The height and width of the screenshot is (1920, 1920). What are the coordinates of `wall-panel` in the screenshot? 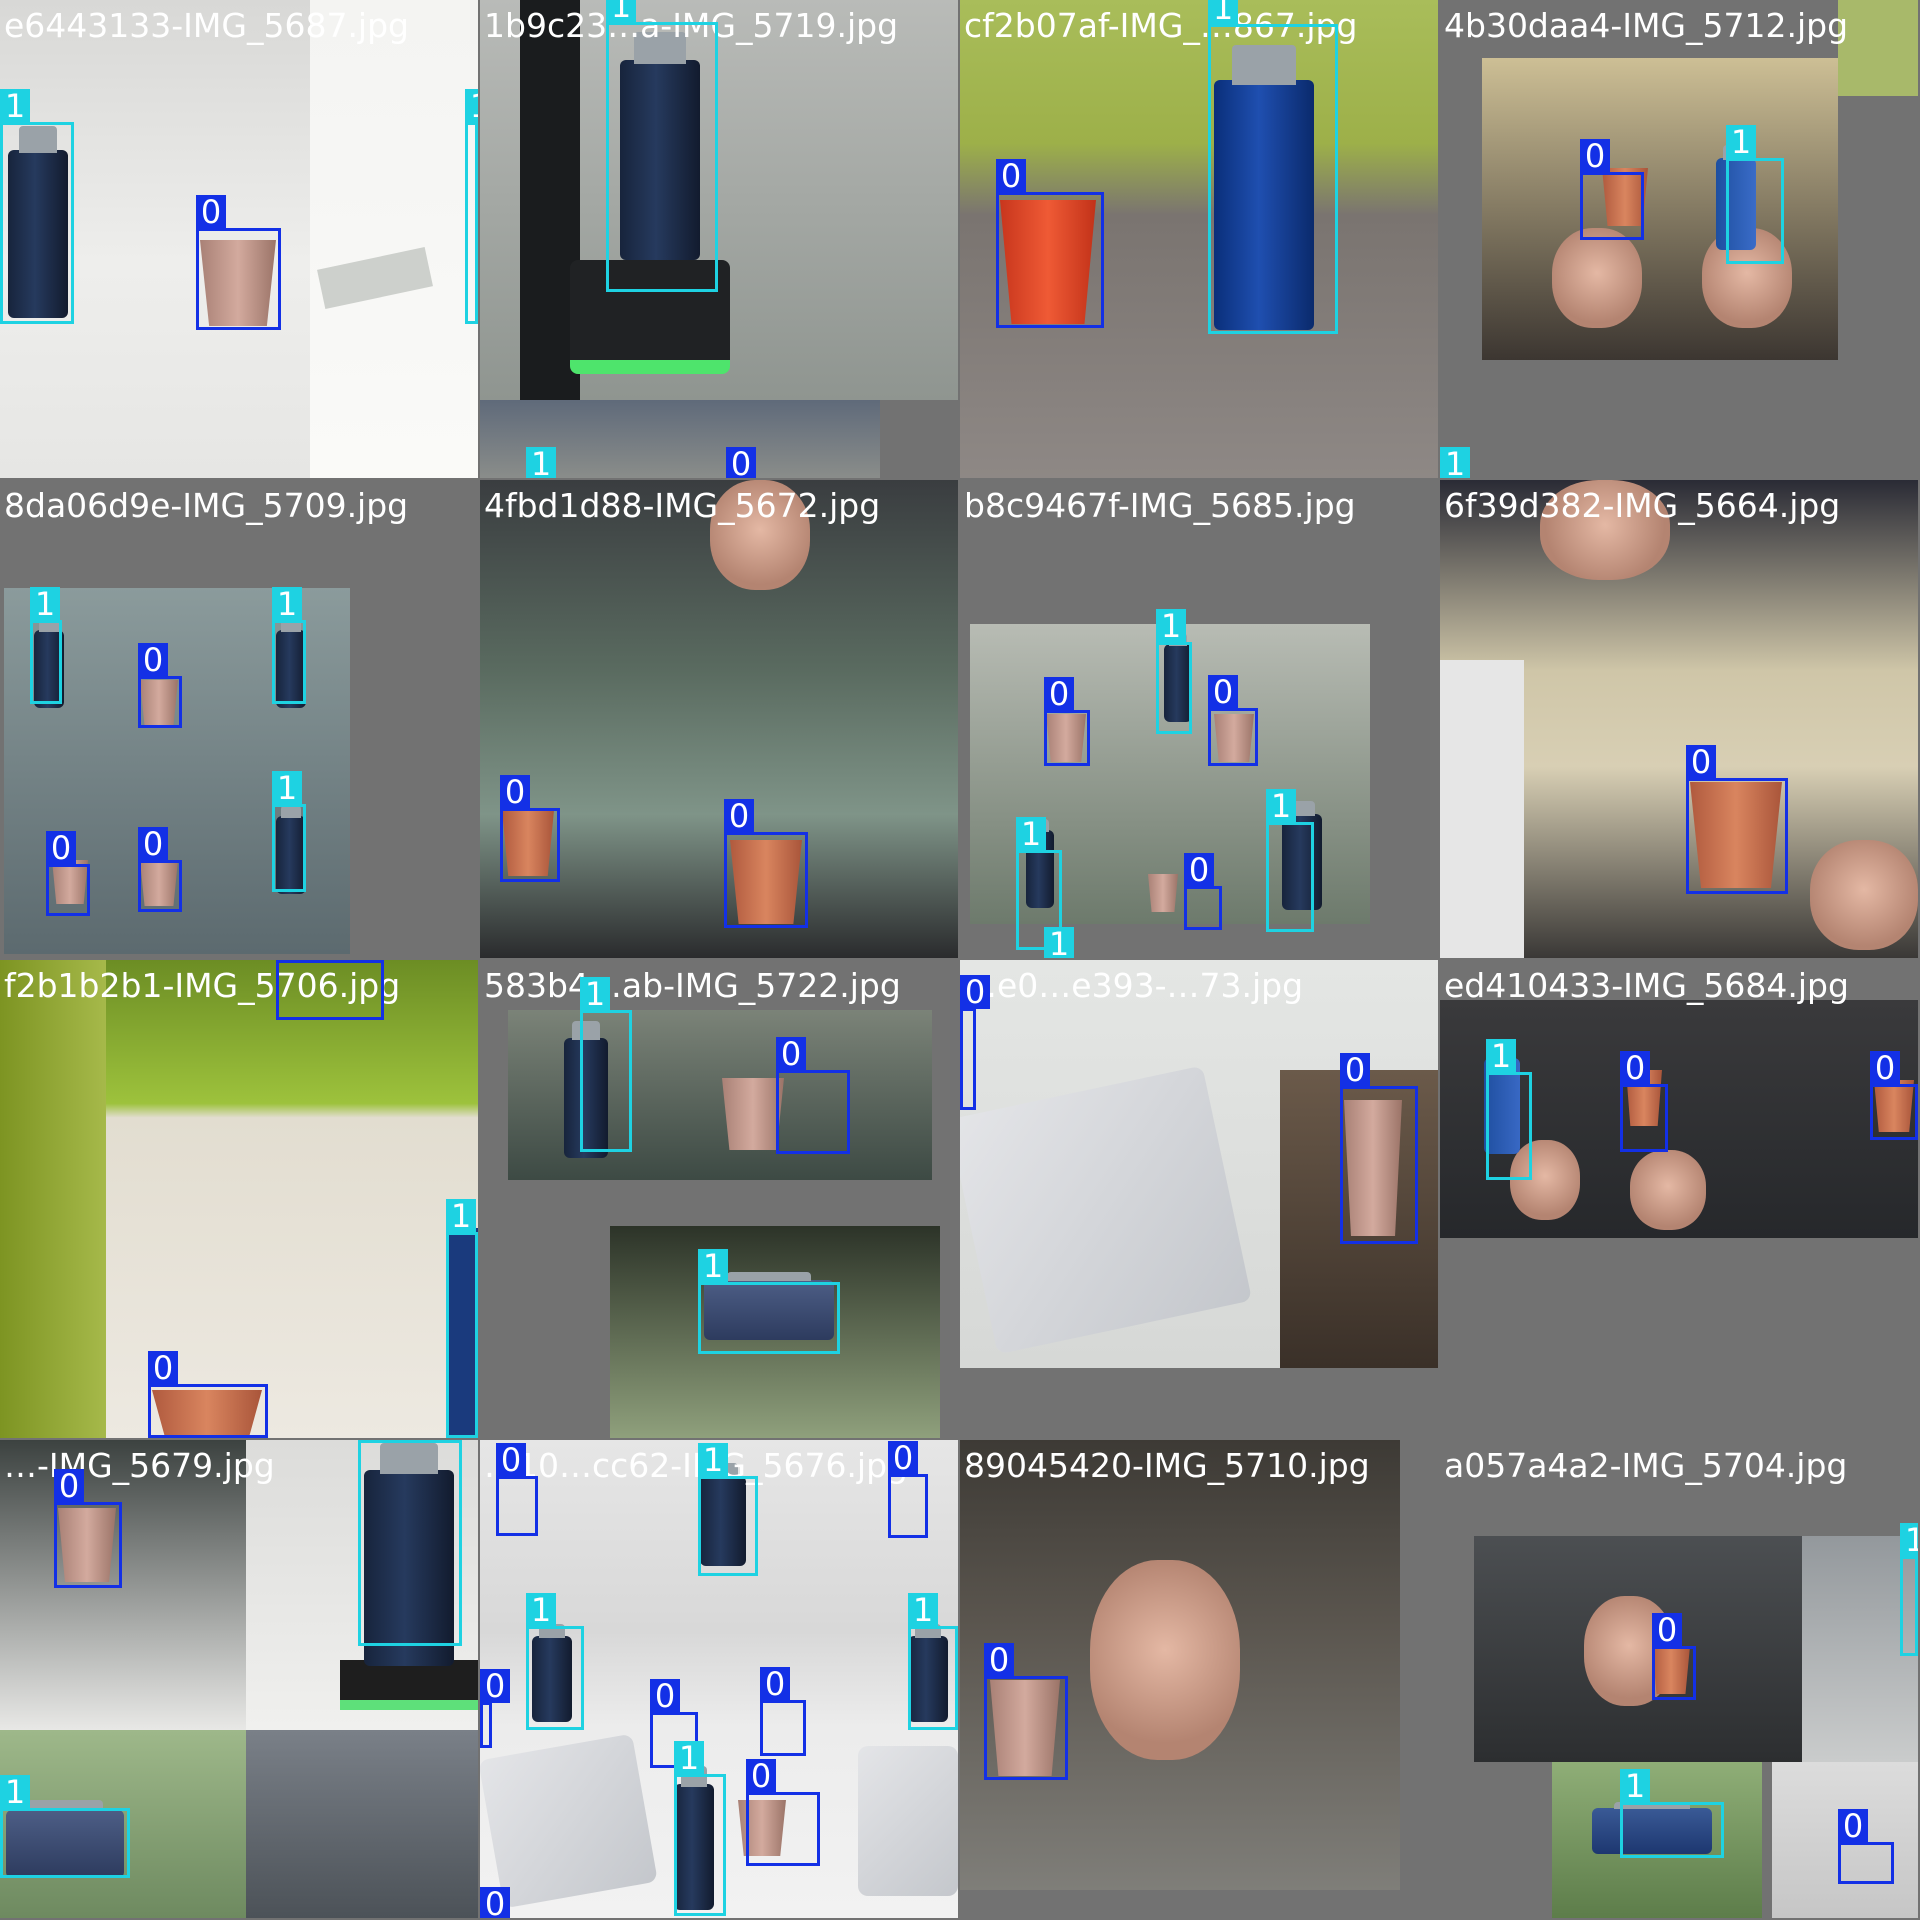 It's located at (394, 239).